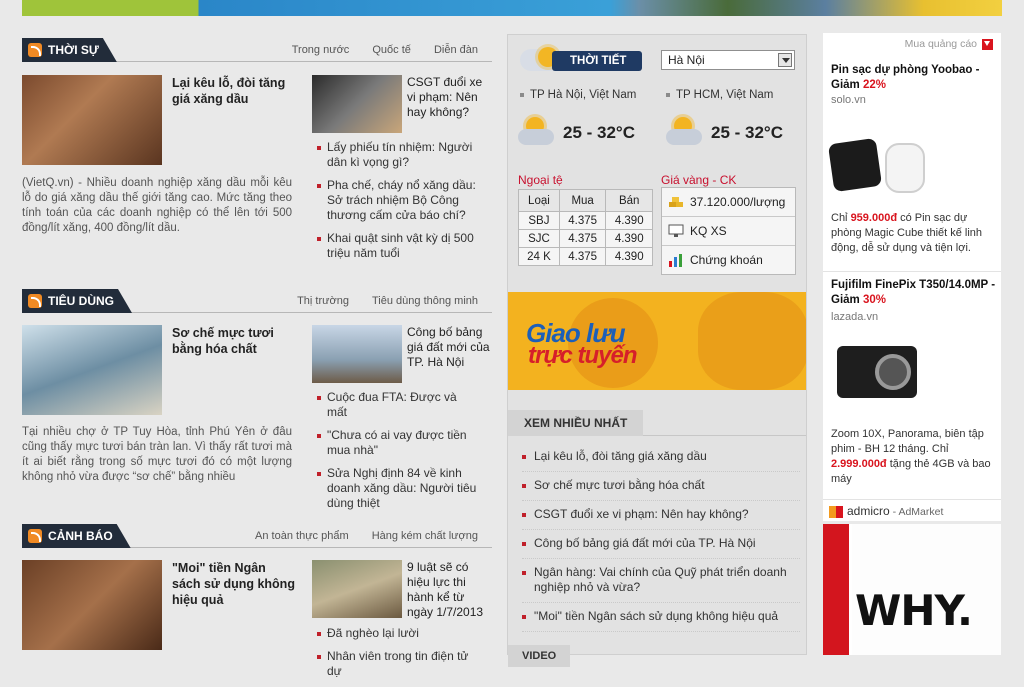  What do you see at coordinates (661, 547) in the screenshot?
I see `list-item: Công bố bảng giá đất mới của TP. Hà Nội` at bounding box center [661, 547].